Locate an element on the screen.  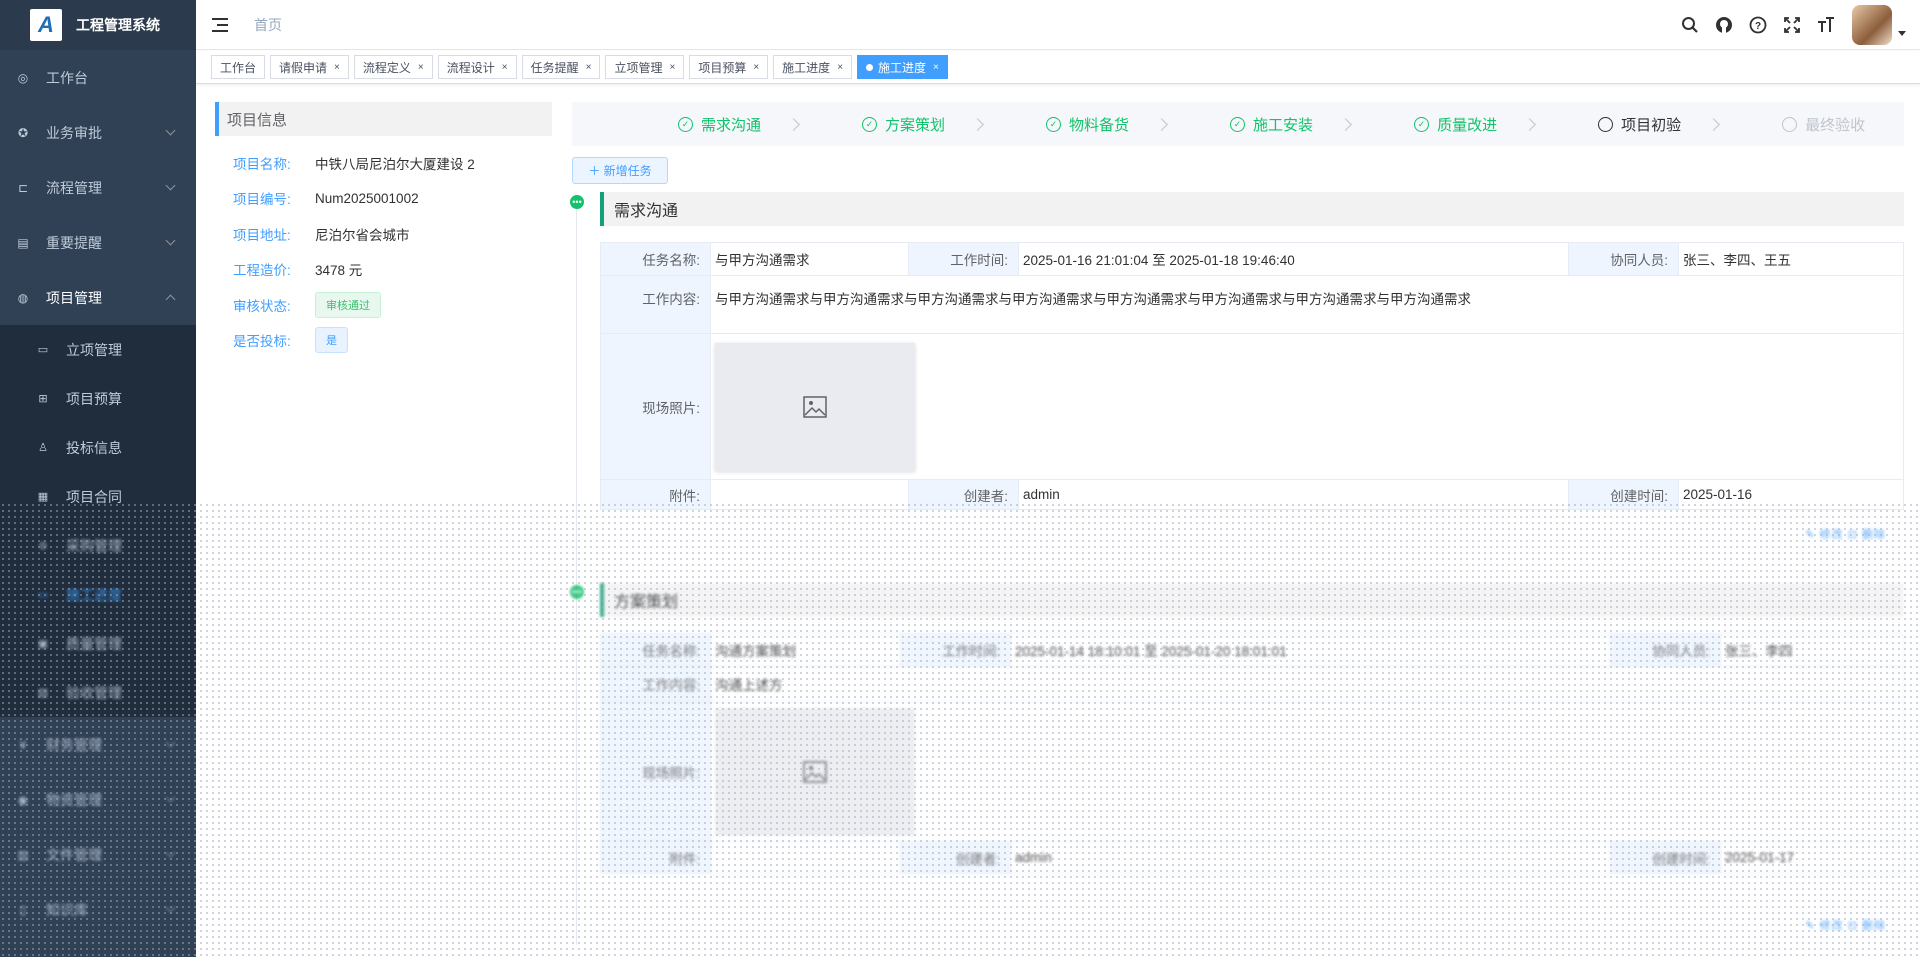
sidebar-item-finance: ¥ 财务管理 is located at coordinates (98, 744).